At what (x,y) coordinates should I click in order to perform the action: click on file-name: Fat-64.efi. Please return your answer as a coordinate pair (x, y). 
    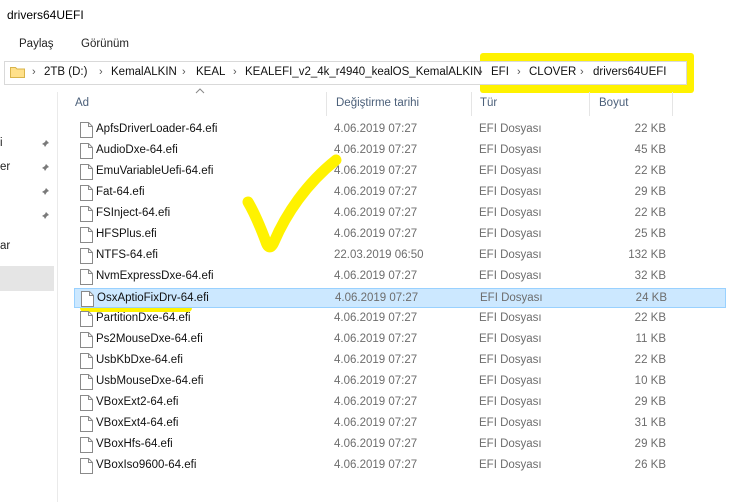
    Looking at the image, I should click on (120, 192).